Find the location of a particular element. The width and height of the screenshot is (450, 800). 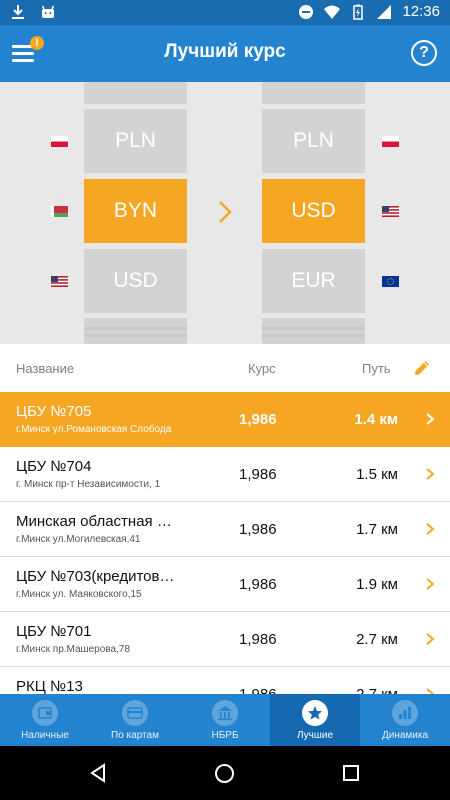

branch-name: ЦБУ №701 is located at coordinates (54, 631).